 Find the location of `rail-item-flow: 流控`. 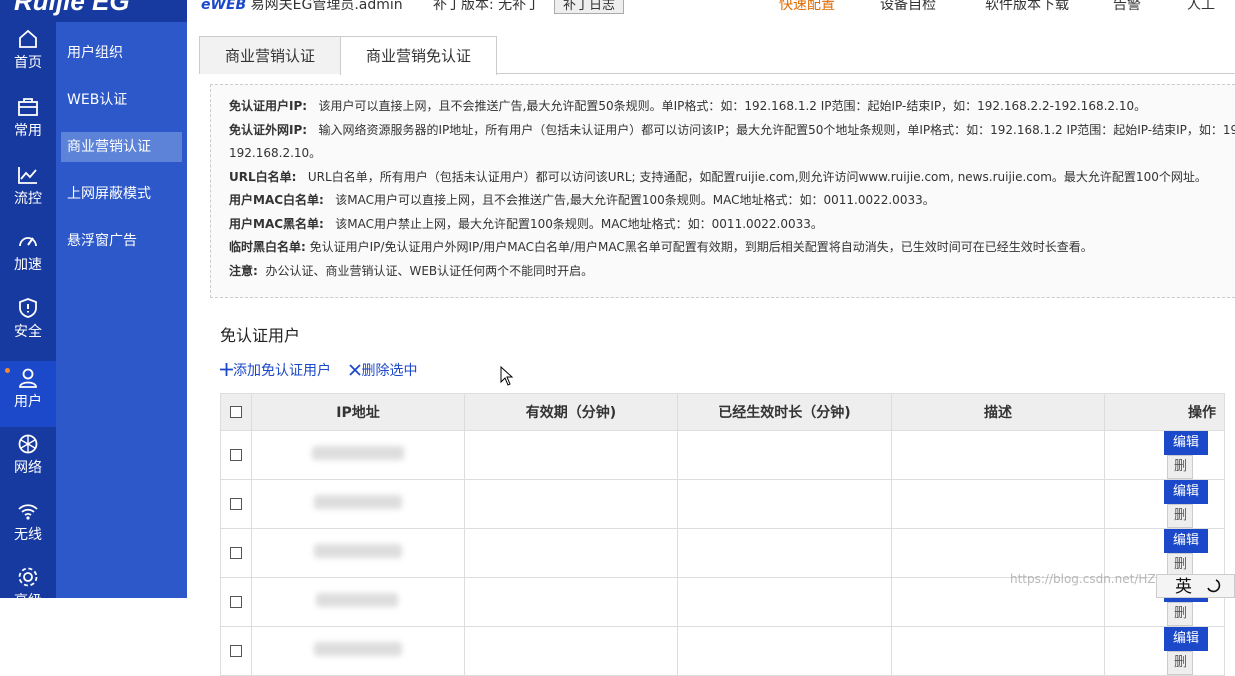

rail-item-flow: 流控 is located at coordinates (28, 191).